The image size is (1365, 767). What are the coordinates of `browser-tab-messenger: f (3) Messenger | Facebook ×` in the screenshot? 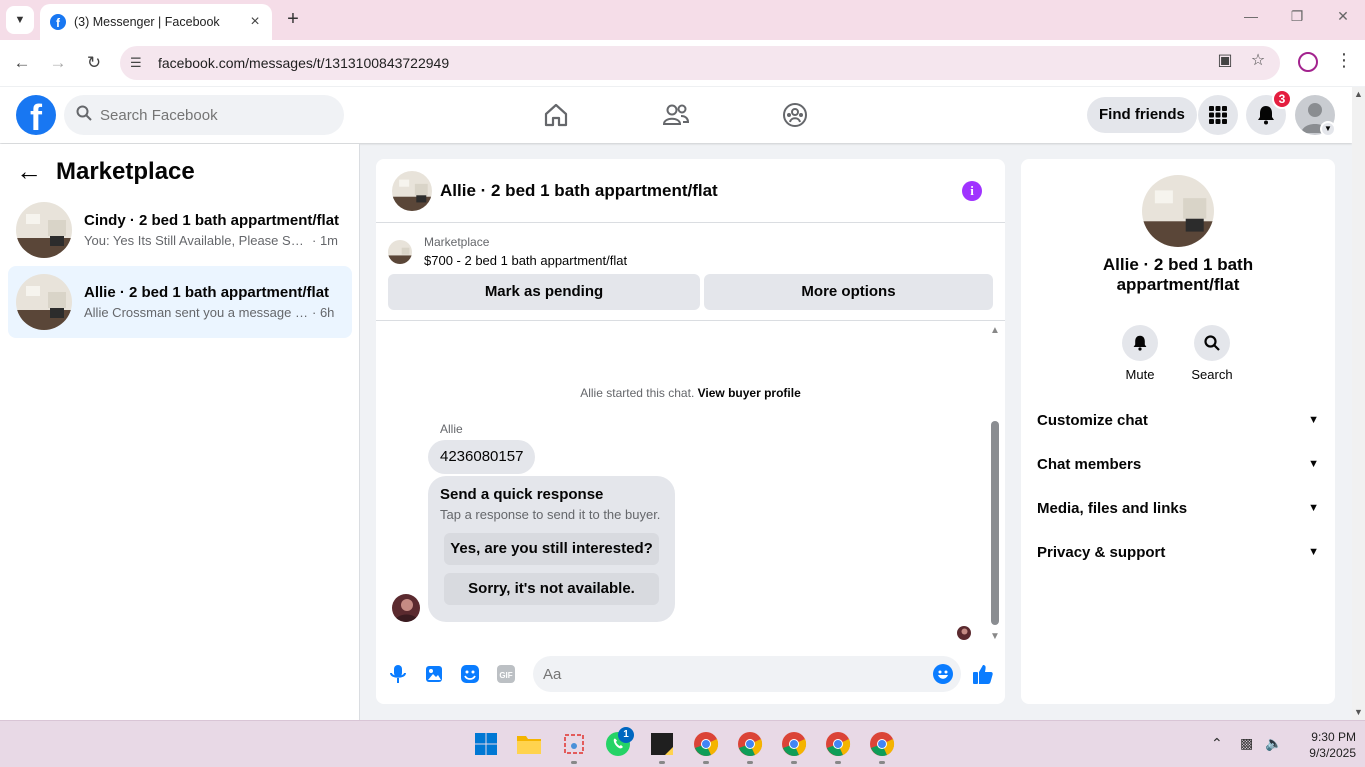 It's located at (156, 22).